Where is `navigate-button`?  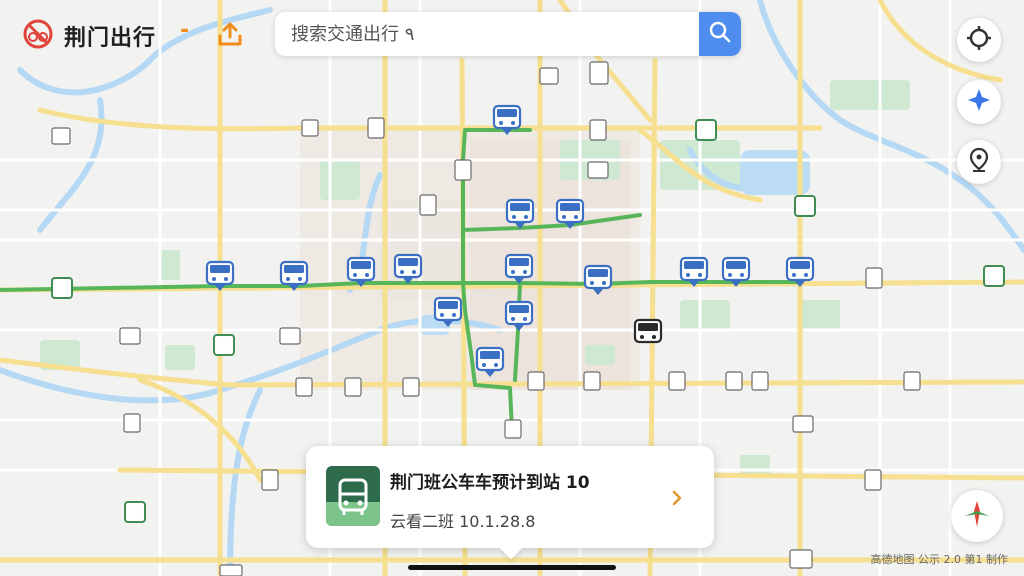
navigate-button is located at coordinates (977, 516).